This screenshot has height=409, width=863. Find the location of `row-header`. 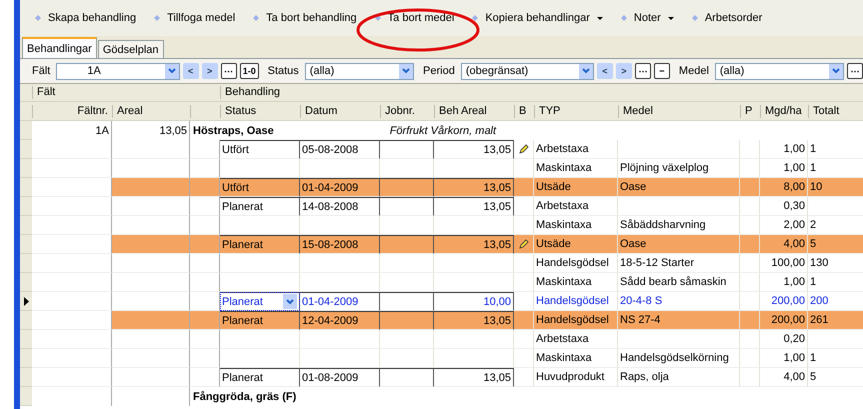

row-header is located at coordinates (26, 301).